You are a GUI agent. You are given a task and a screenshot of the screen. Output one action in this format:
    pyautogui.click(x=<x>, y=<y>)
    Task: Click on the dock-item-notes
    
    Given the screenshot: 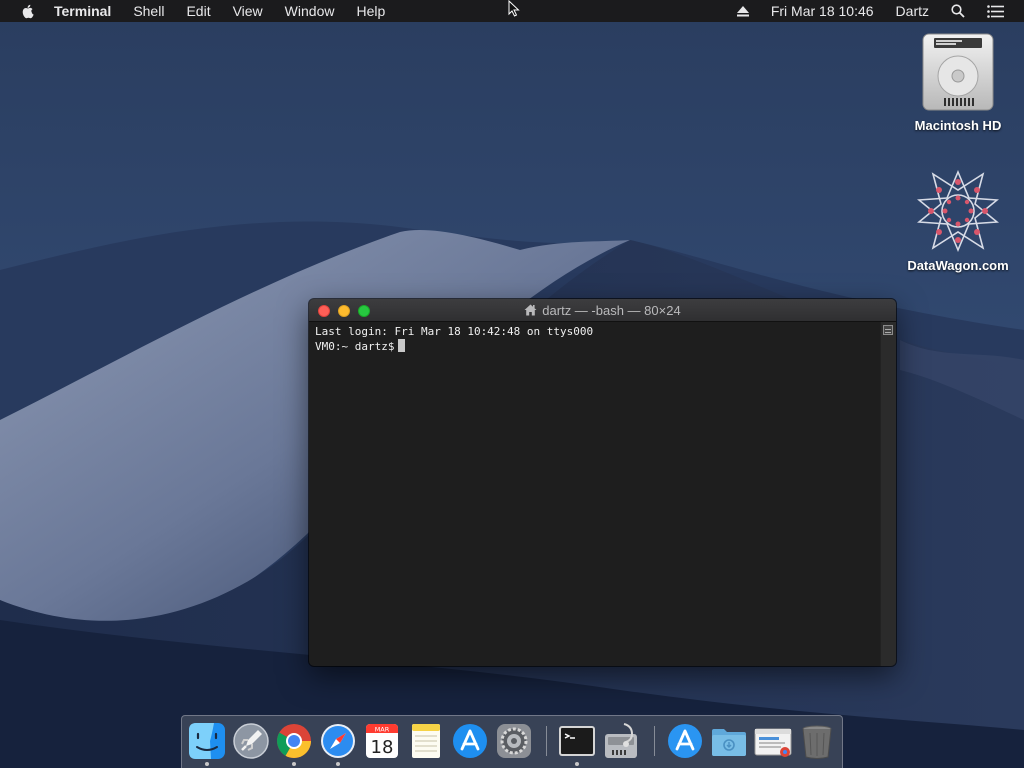 What is the action you would take?
    pyautogui.click(x=426, y=741)
    